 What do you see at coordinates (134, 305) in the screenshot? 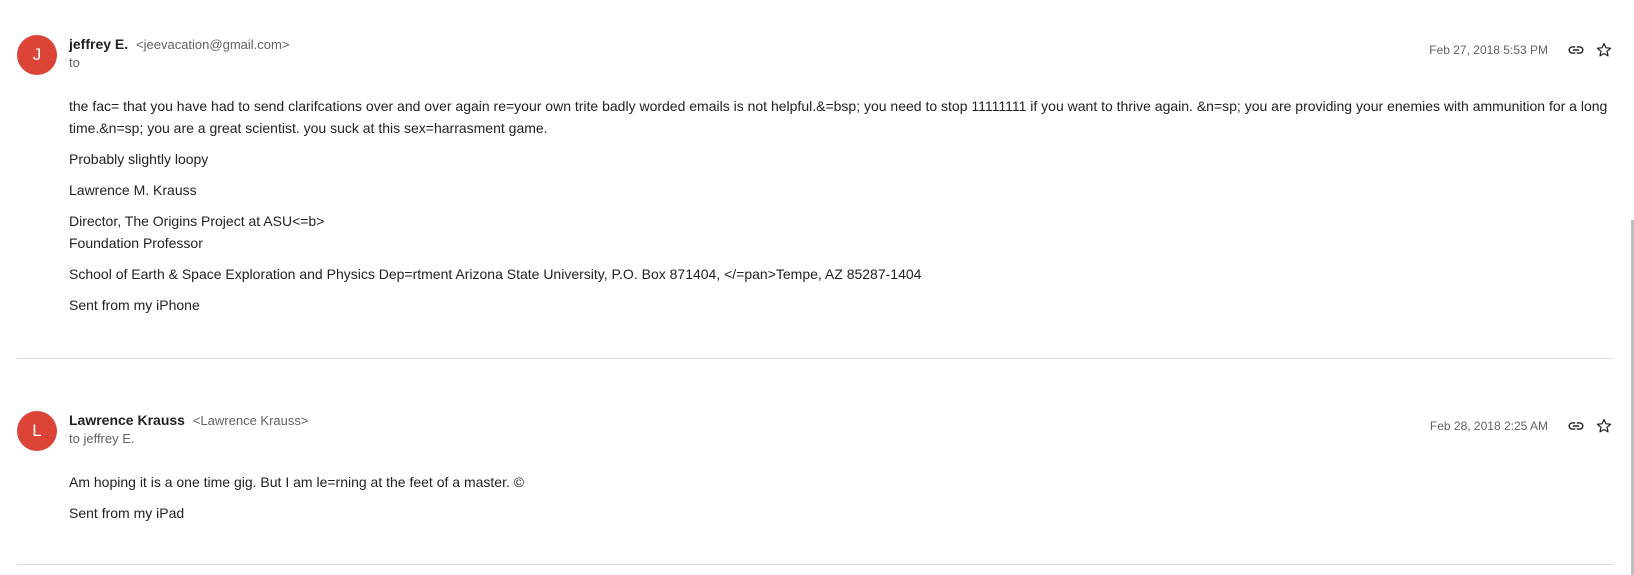
I see `sent-from: Sent from my iPhone` at bounding box center [134, 305].